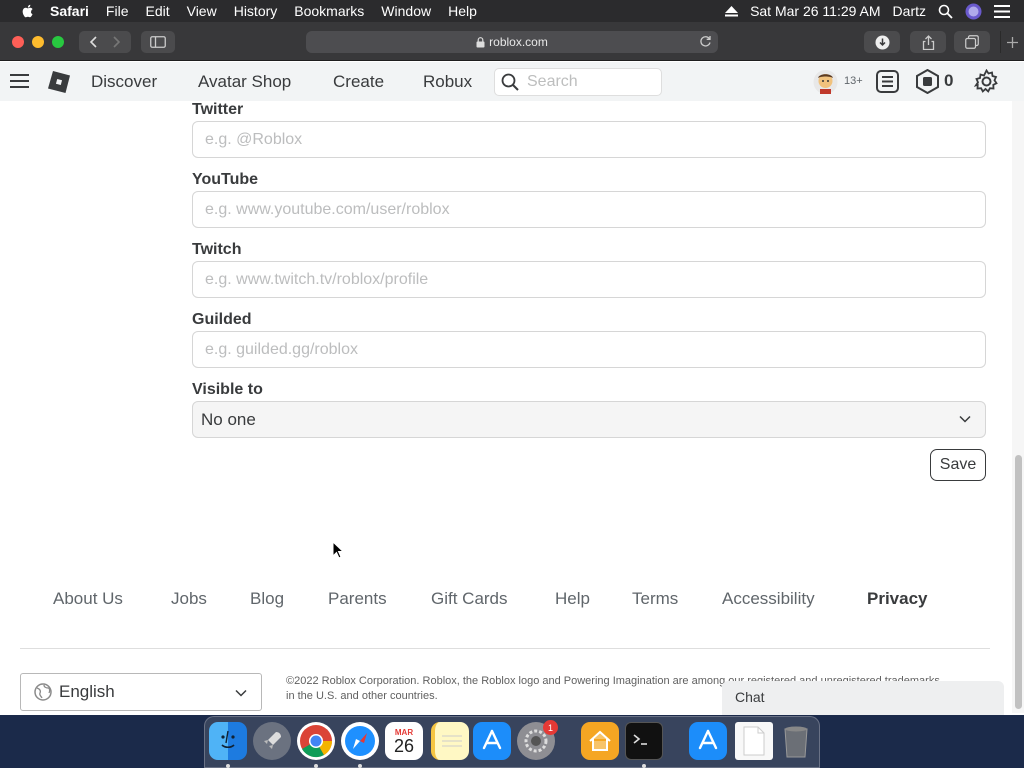 Image resolution: width=1024 pixels, height=768 pixels. I want to click on save-button: Save, so click(958, 465).